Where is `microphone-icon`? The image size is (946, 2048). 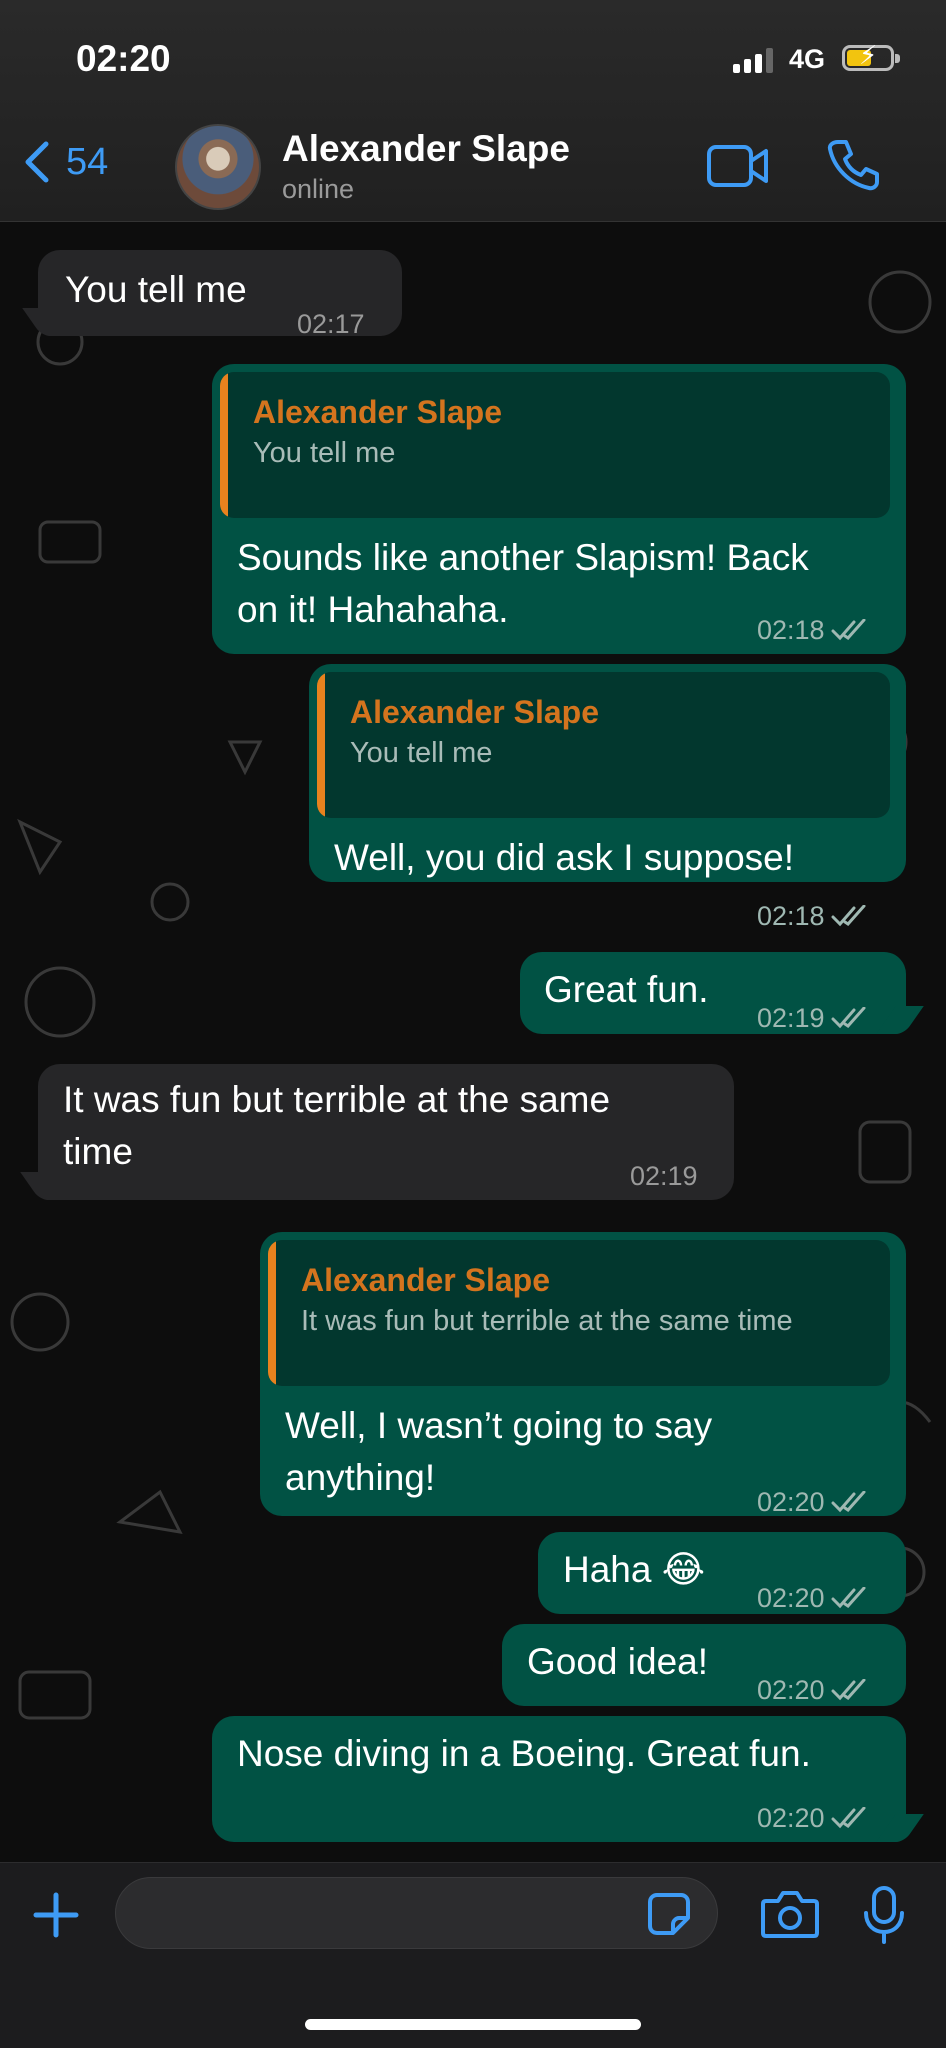 microphone-icon is located at coordinates (884, 1915).